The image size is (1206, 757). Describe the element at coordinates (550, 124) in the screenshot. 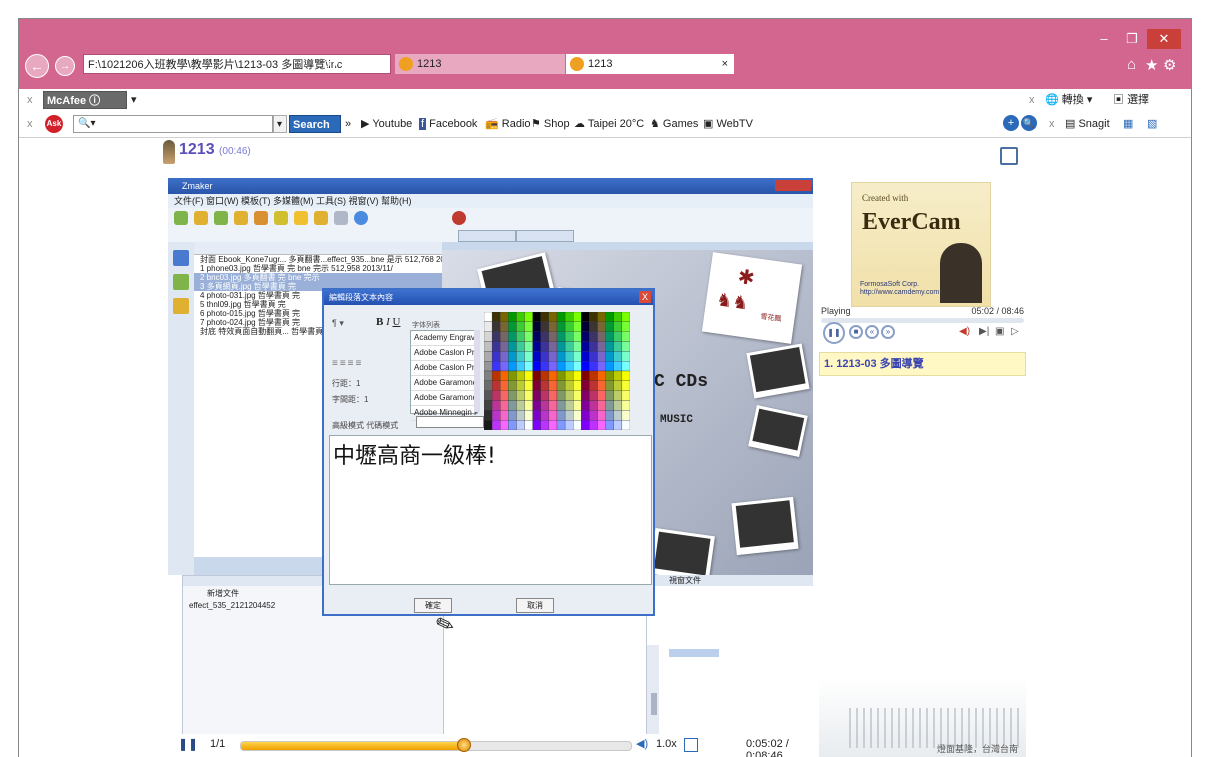

I see `shop-link: ⚑ Shop` at that location.